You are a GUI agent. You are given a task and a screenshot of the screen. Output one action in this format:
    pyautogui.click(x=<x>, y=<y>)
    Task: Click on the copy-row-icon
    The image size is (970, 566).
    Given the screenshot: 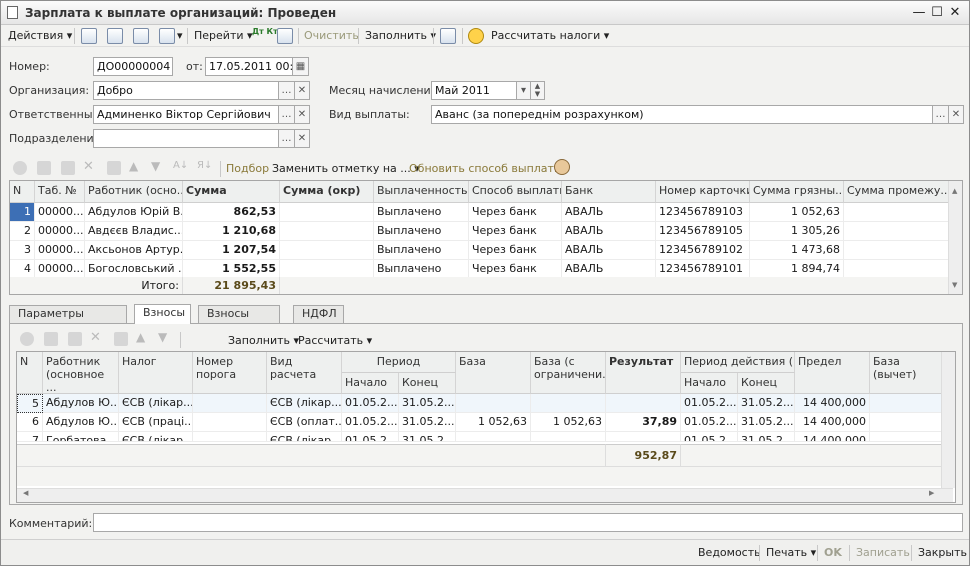 What is the action you would take?
    pyautogui.click(x=44, y=168)
    